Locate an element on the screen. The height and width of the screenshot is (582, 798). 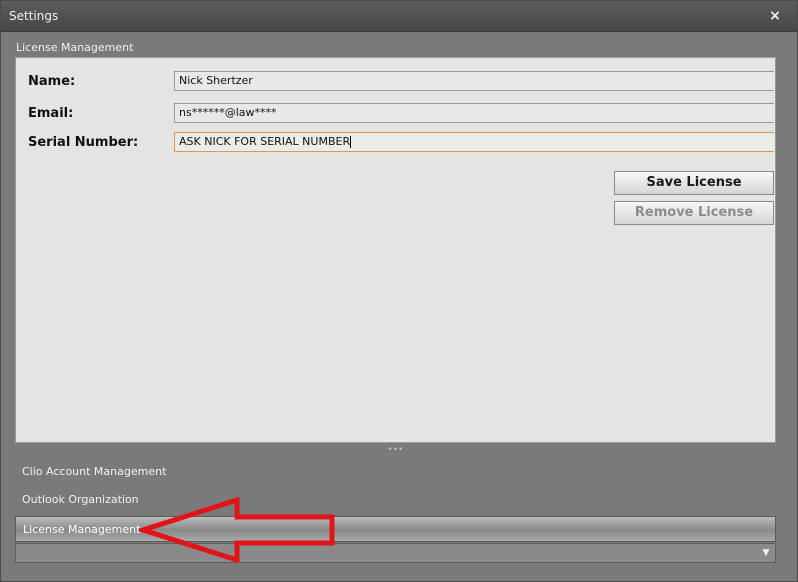
serial-number-label: Serial Number: is located at coordinates (83, 142).